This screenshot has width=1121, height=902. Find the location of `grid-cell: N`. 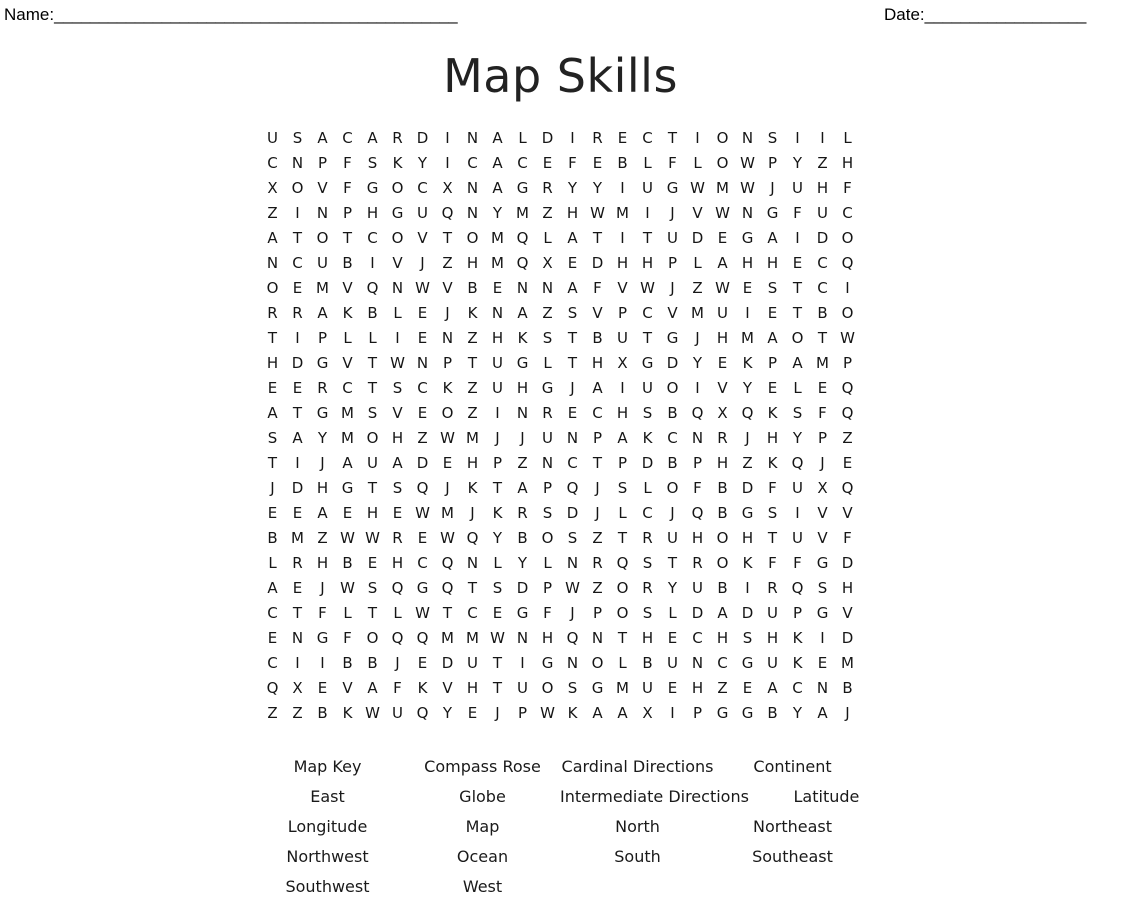

grid-cell: N is located at coordinates (472, 138).